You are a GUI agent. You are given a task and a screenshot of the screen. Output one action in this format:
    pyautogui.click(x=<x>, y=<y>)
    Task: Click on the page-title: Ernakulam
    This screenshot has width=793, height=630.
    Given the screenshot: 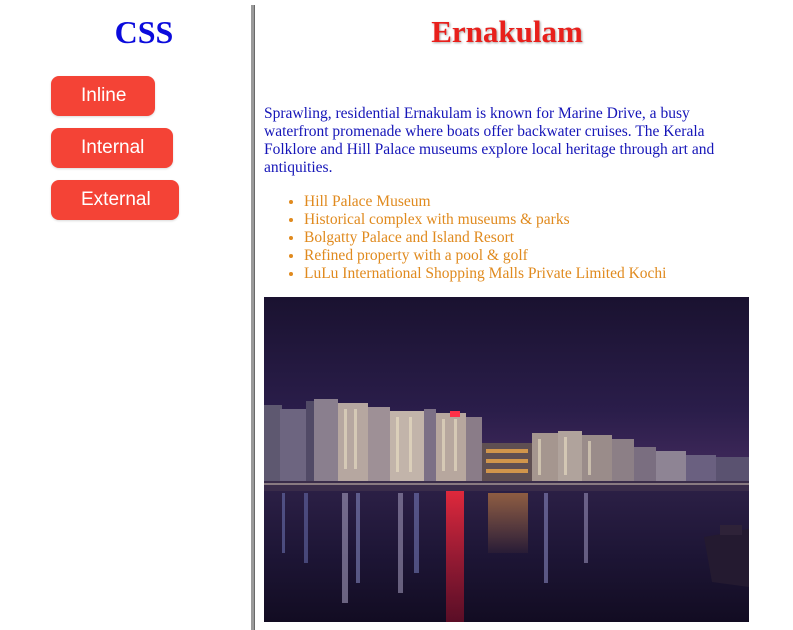 What is the action you would take?
    pyautogui.click(x=507, y=31)
    